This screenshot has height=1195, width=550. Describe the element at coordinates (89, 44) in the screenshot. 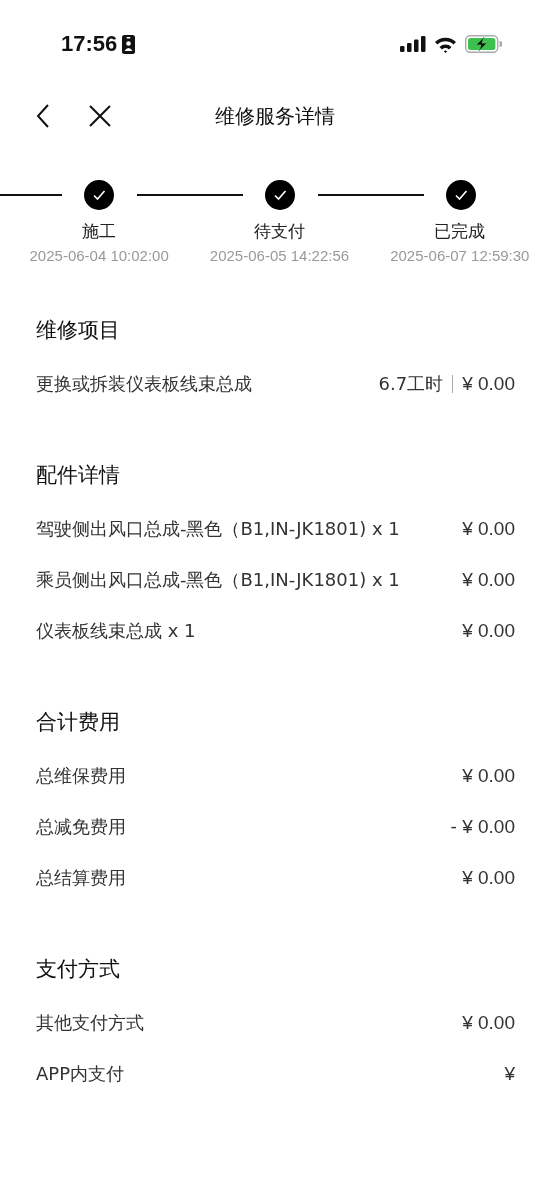

I see `status-time: 17:56` at that location.